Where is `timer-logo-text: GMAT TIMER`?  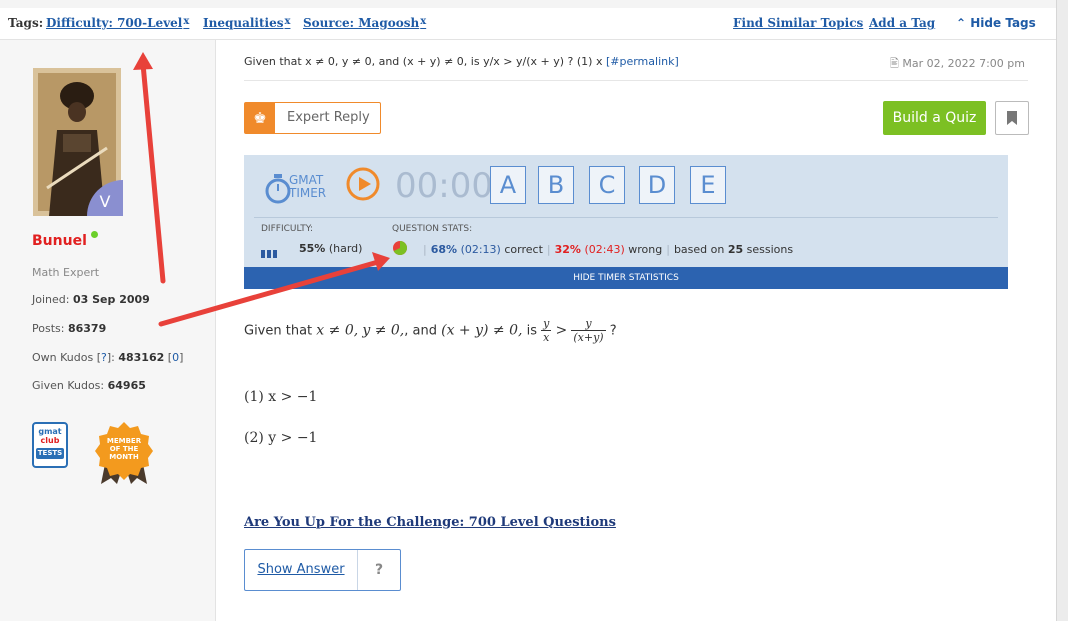
timer-logo-text: GMAT TIMER is located at coordinates (307, 187).